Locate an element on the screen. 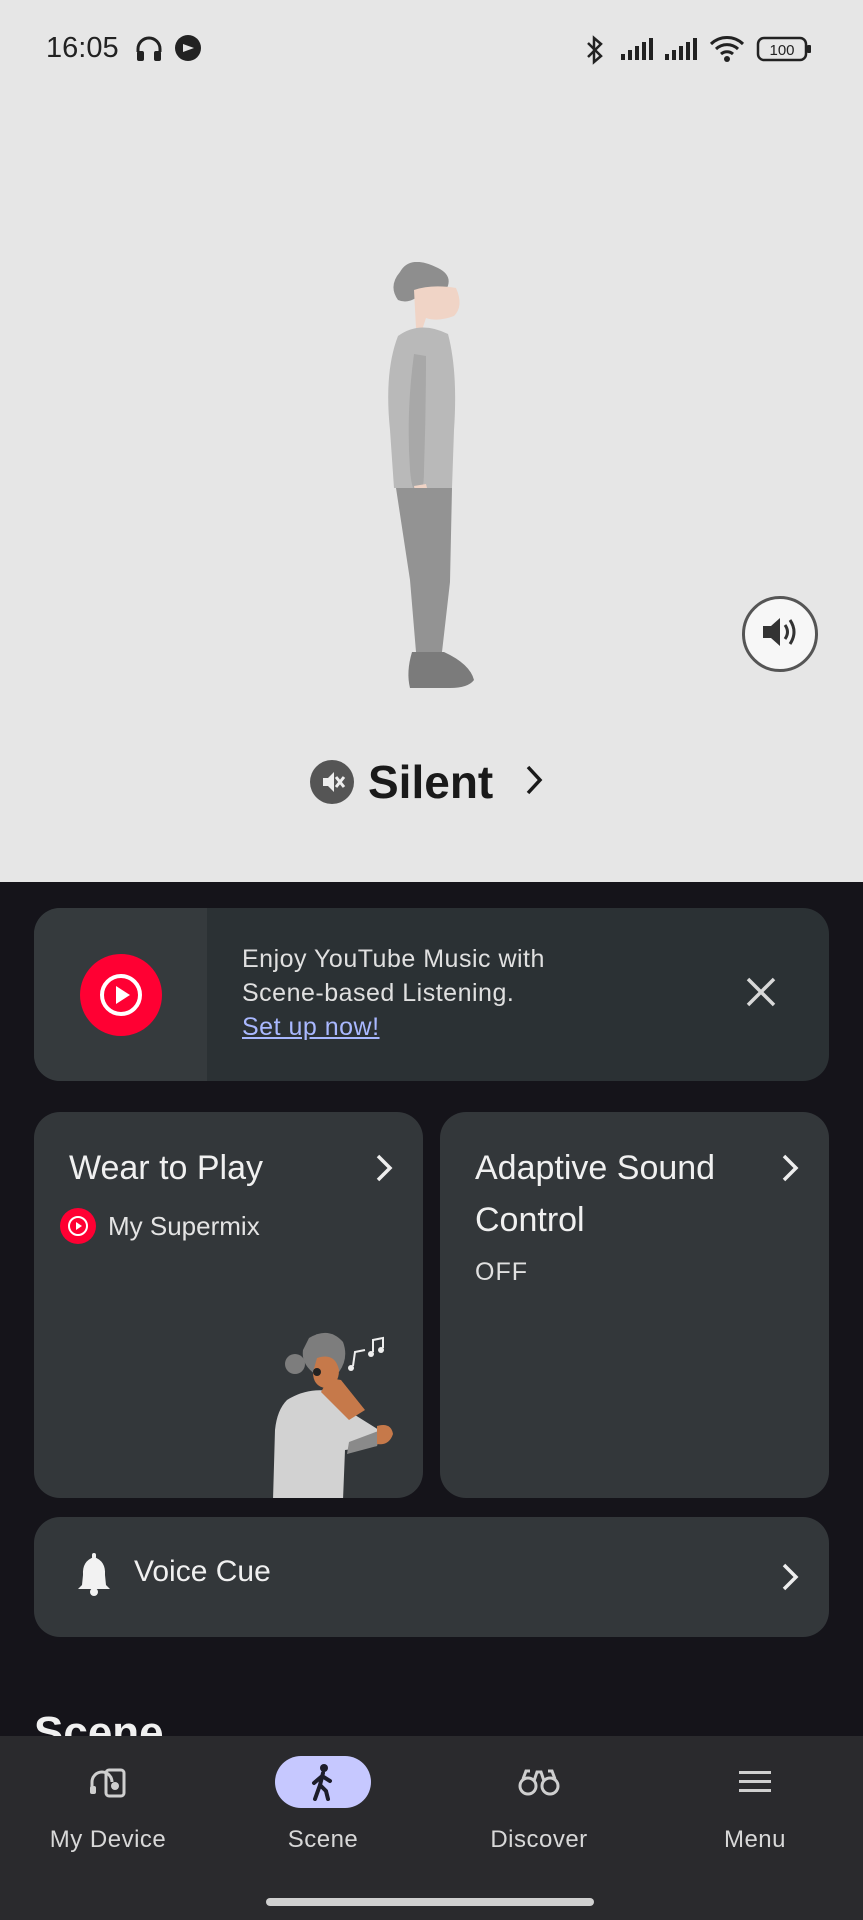  volume-button is located at coordinates (780, 634).